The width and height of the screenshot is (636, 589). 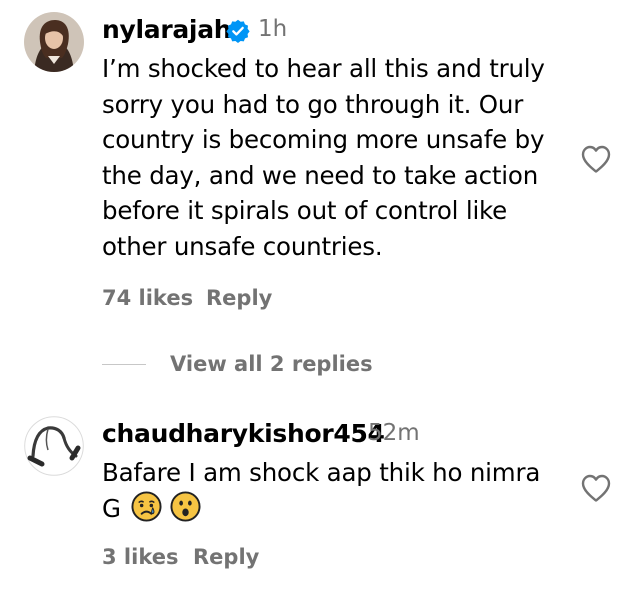 I want to click on replies-divider, so click(x=124, y=364).